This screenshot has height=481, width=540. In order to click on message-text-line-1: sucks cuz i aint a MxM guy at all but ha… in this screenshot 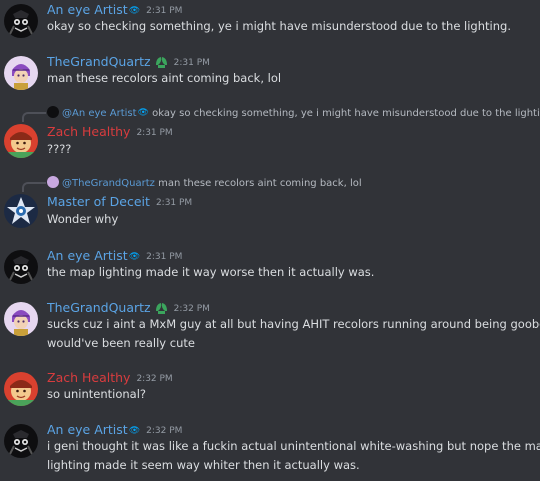, I will do `click(293, 324)`.